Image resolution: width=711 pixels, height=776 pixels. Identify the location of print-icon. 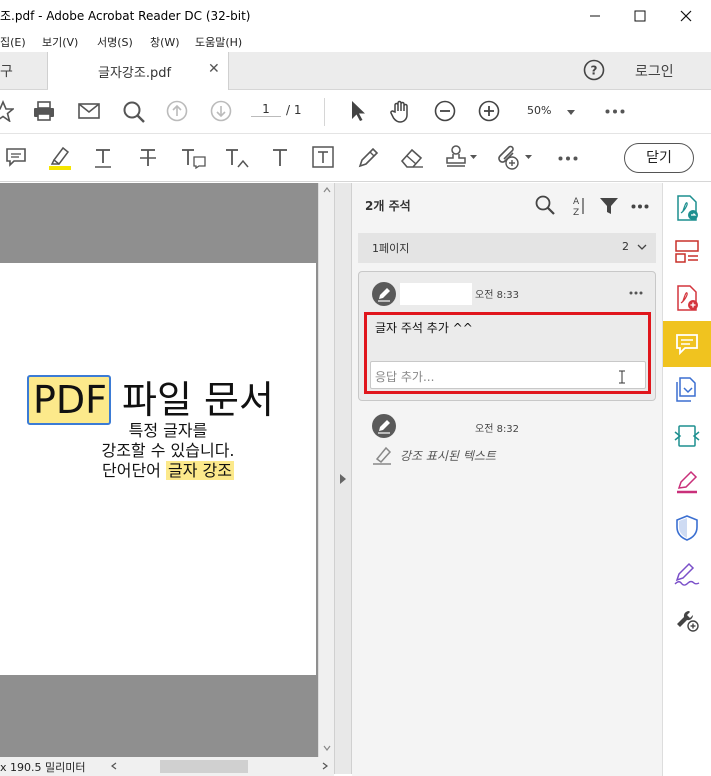
(44, 111).